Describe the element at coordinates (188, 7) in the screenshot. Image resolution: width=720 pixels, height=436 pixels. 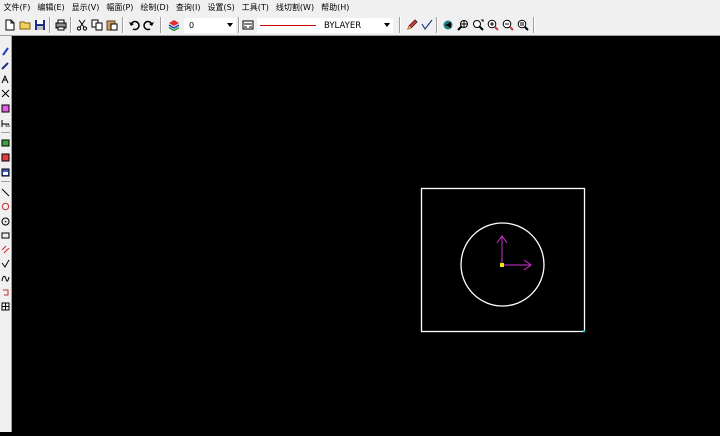
I see `menu-query: 查询(I)` at that location.